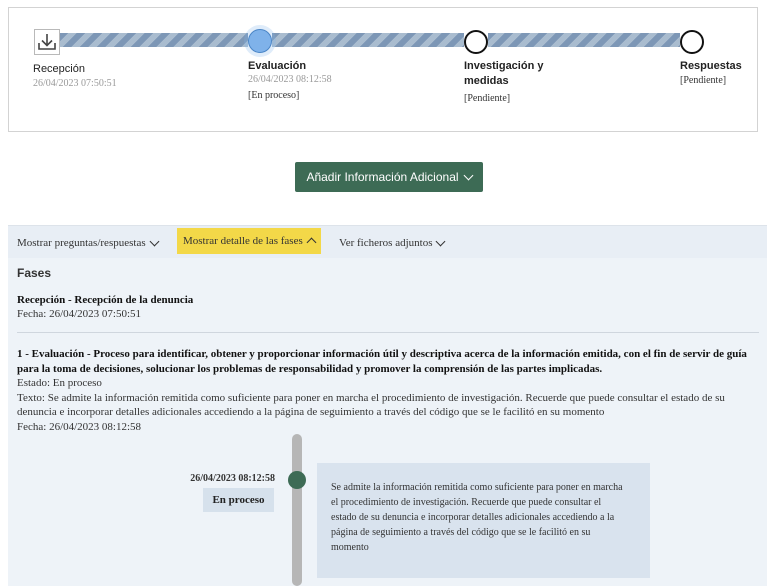 The width and height of the screenshot is (767, 586). Describe the element at coordinates (386, 243) in the screenshot. I see `tab-label: Ver ficheros adjuntos` at that location.